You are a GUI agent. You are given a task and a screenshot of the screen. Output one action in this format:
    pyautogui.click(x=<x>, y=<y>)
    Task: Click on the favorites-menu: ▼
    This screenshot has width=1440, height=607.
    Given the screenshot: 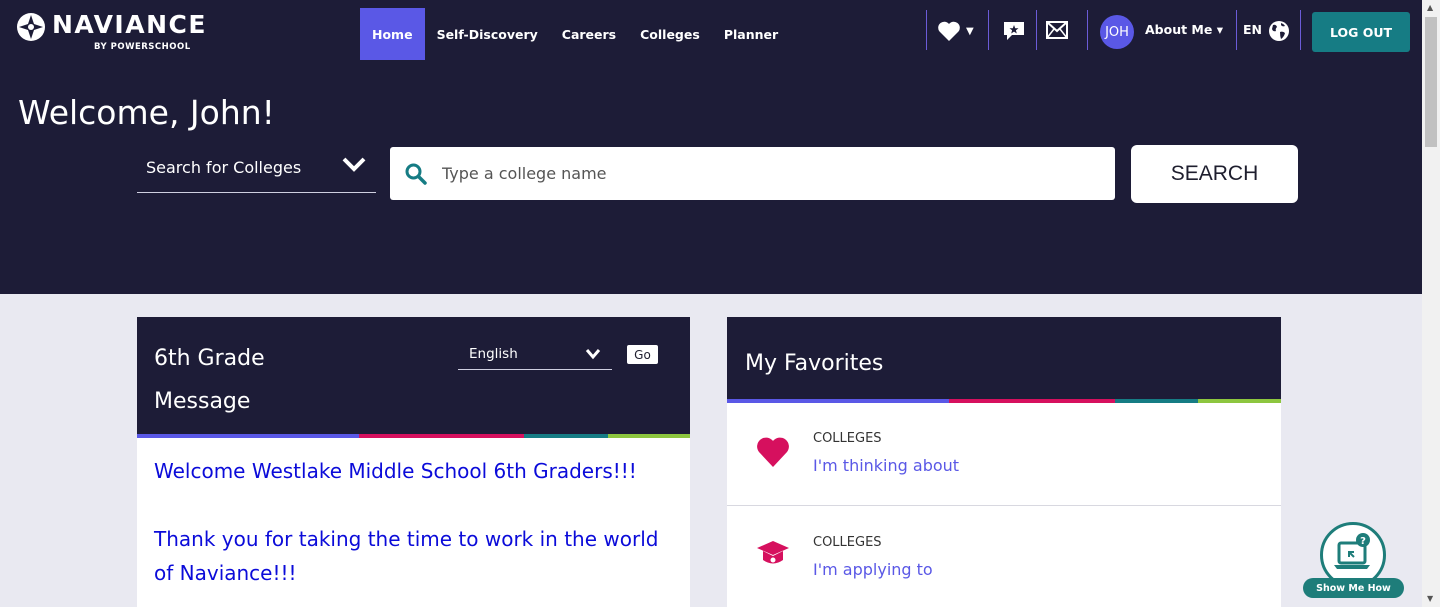 What is the action you would take?
    pyautogui.click(x=957, y=32)
    